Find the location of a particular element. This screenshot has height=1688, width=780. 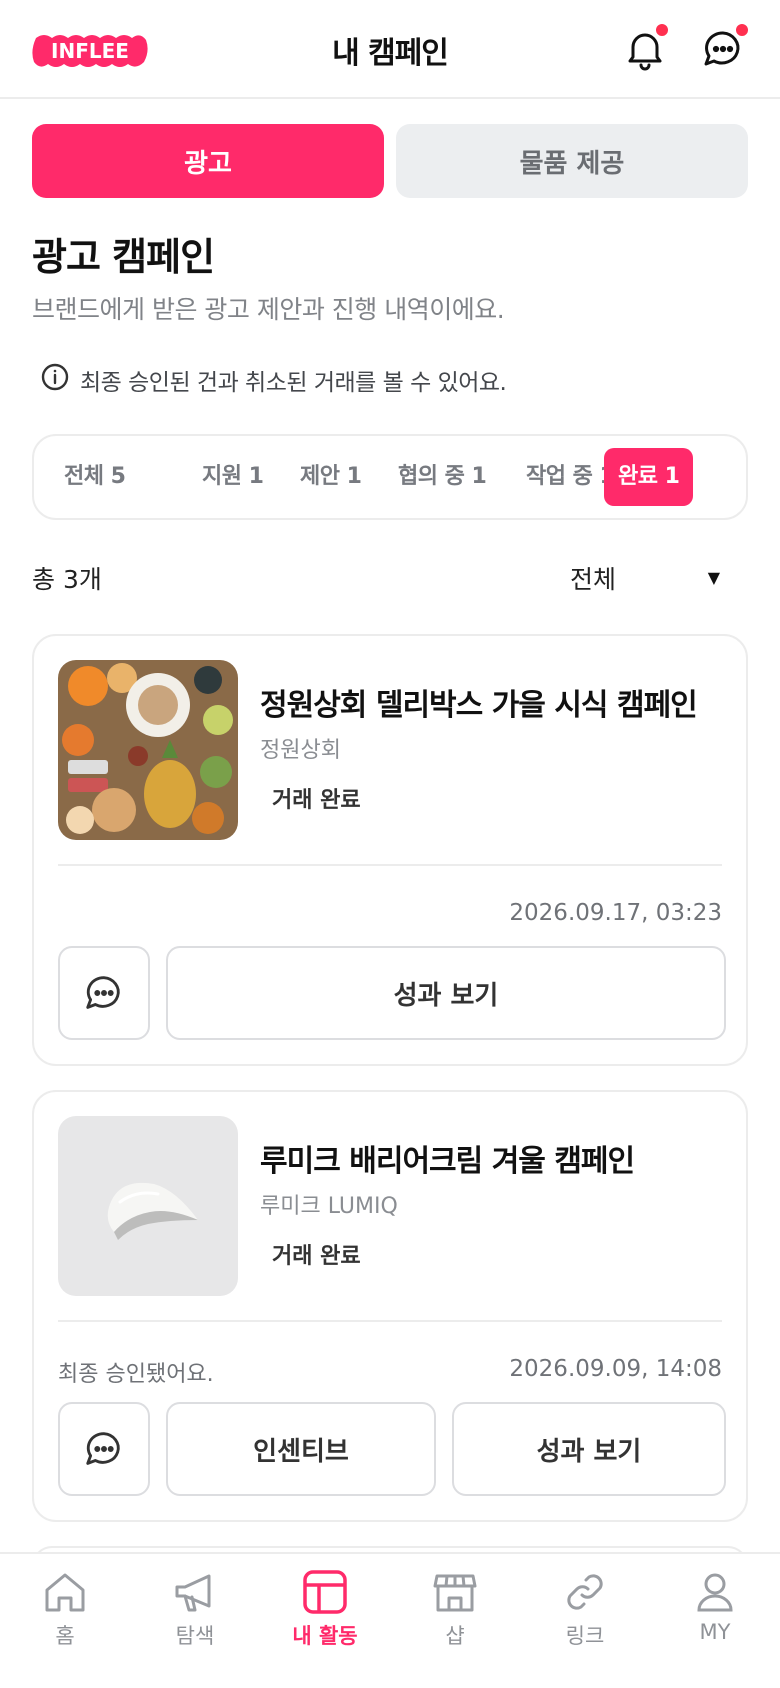

brand-name: 루미크 LUMIQ is located at coordinates (329, 1206).